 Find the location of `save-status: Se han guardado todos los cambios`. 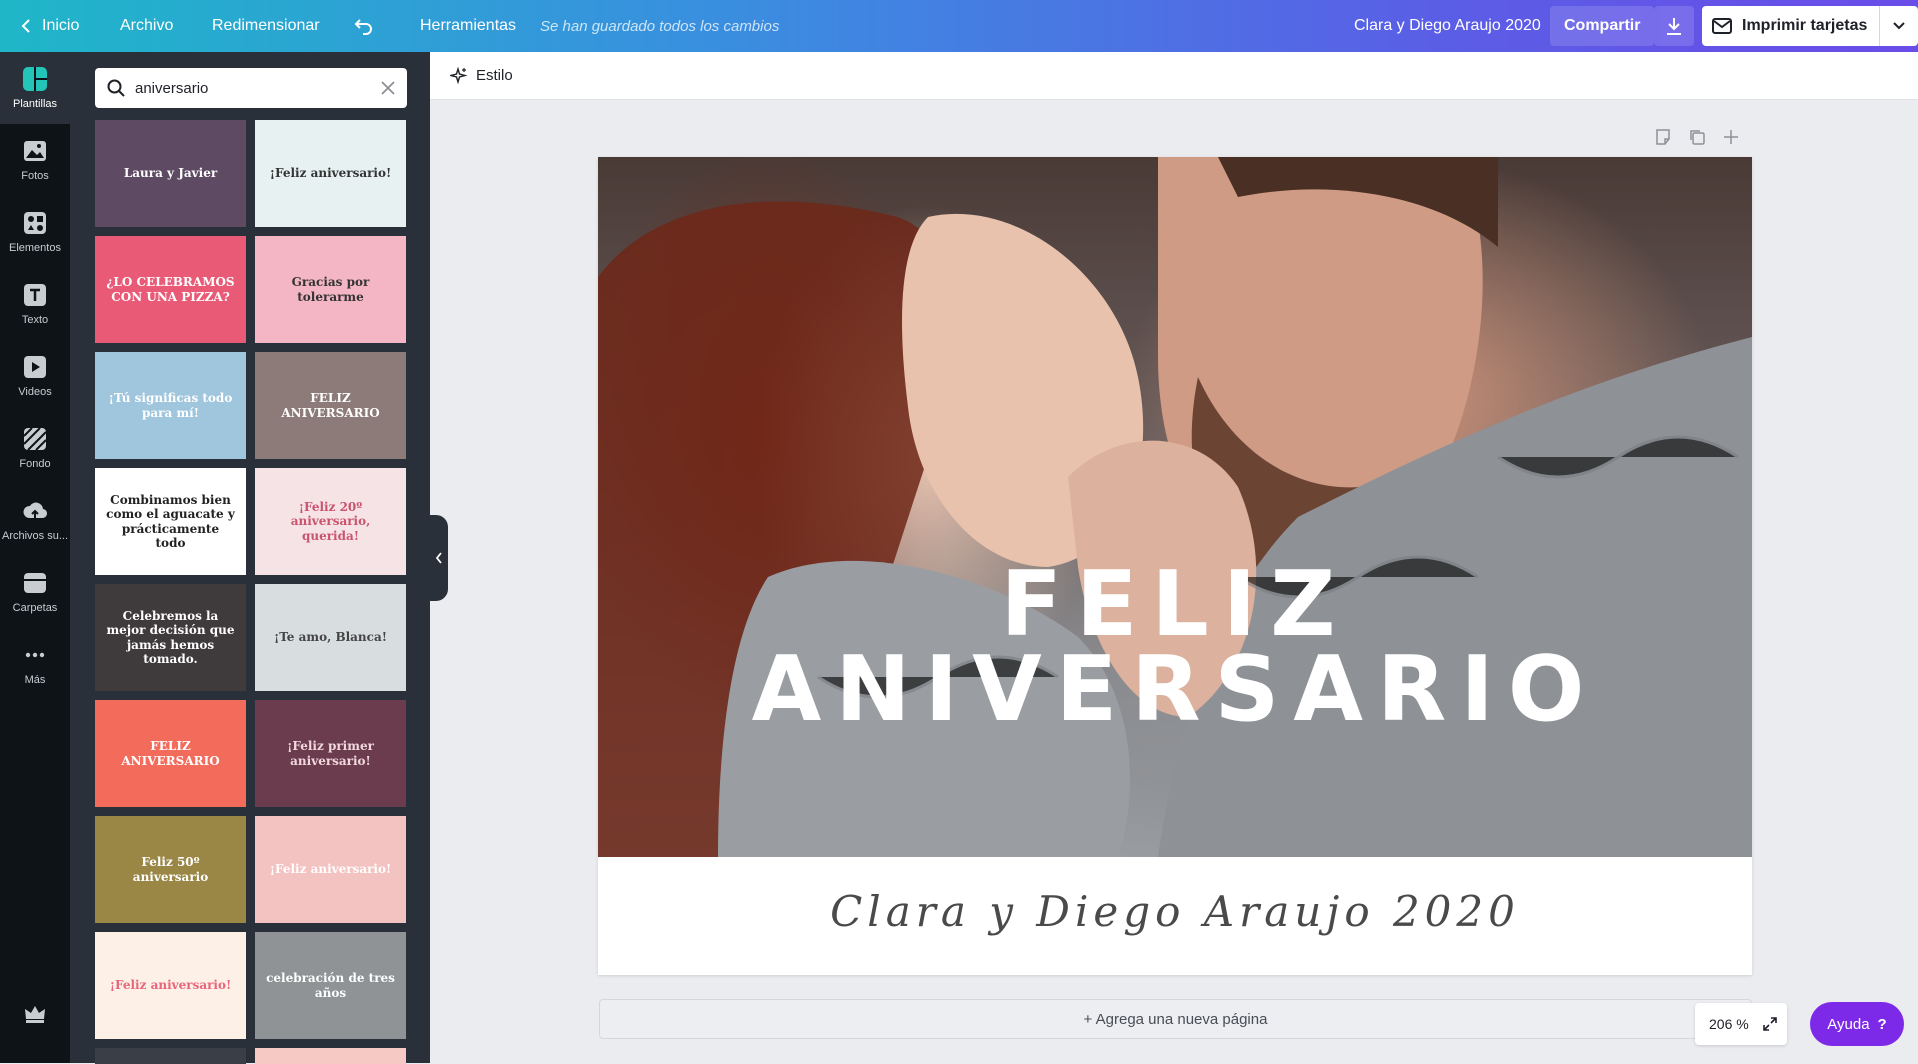

save-status: Se han guardado todos los cambios is located at coordinates (660, 26).